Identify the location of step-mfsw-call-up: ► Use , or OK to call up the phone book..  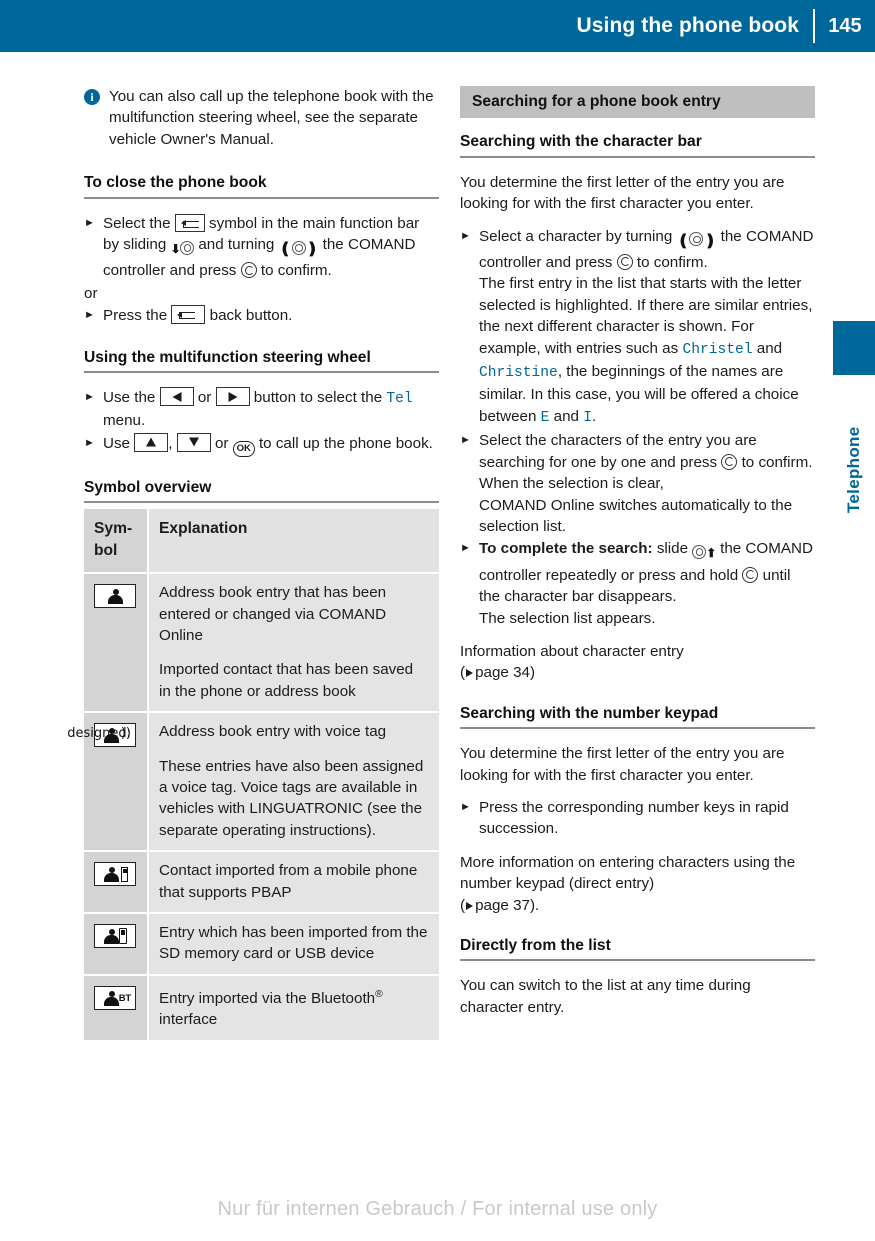
(261, 444).